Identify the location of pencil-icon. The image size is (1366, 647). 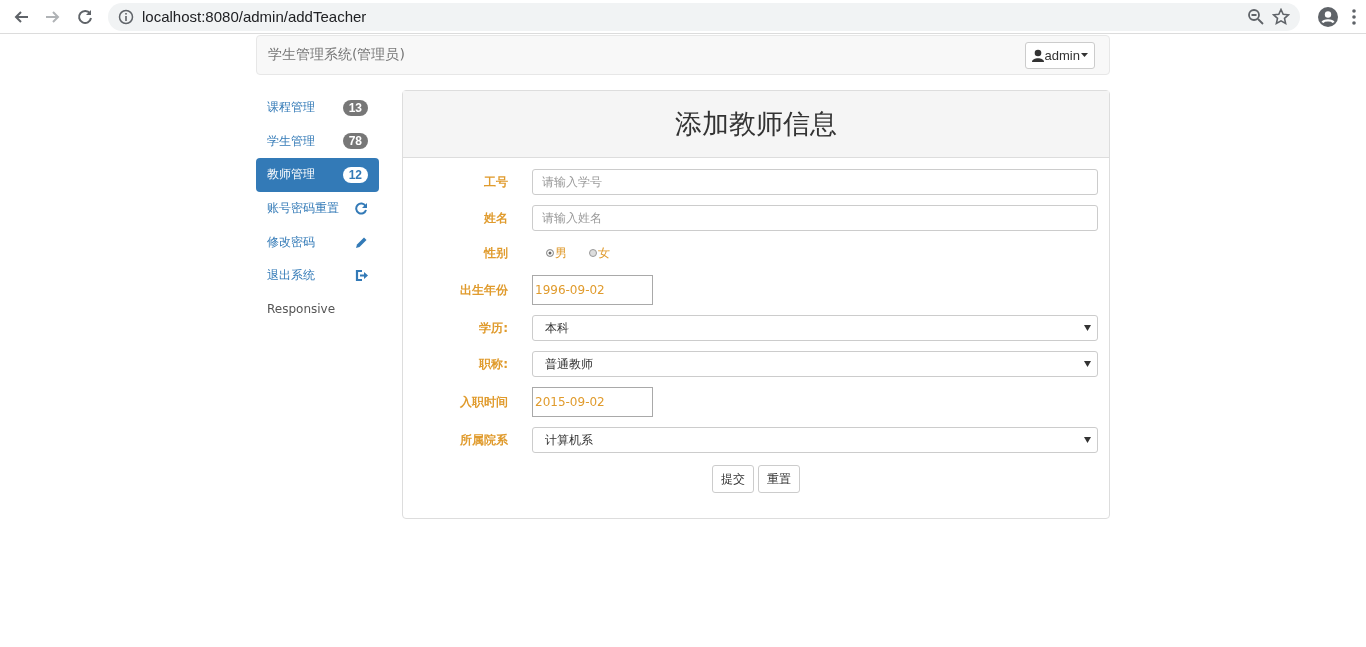
(361, 242).